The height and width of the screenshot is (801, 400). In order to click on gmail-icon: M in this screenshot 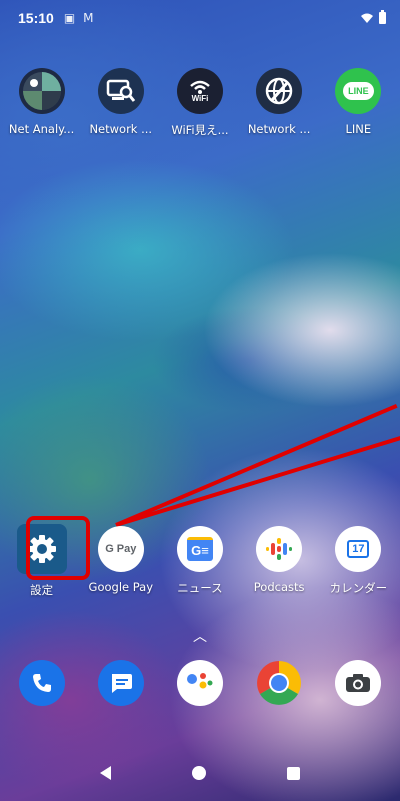, I will do `click(88, 18)`.